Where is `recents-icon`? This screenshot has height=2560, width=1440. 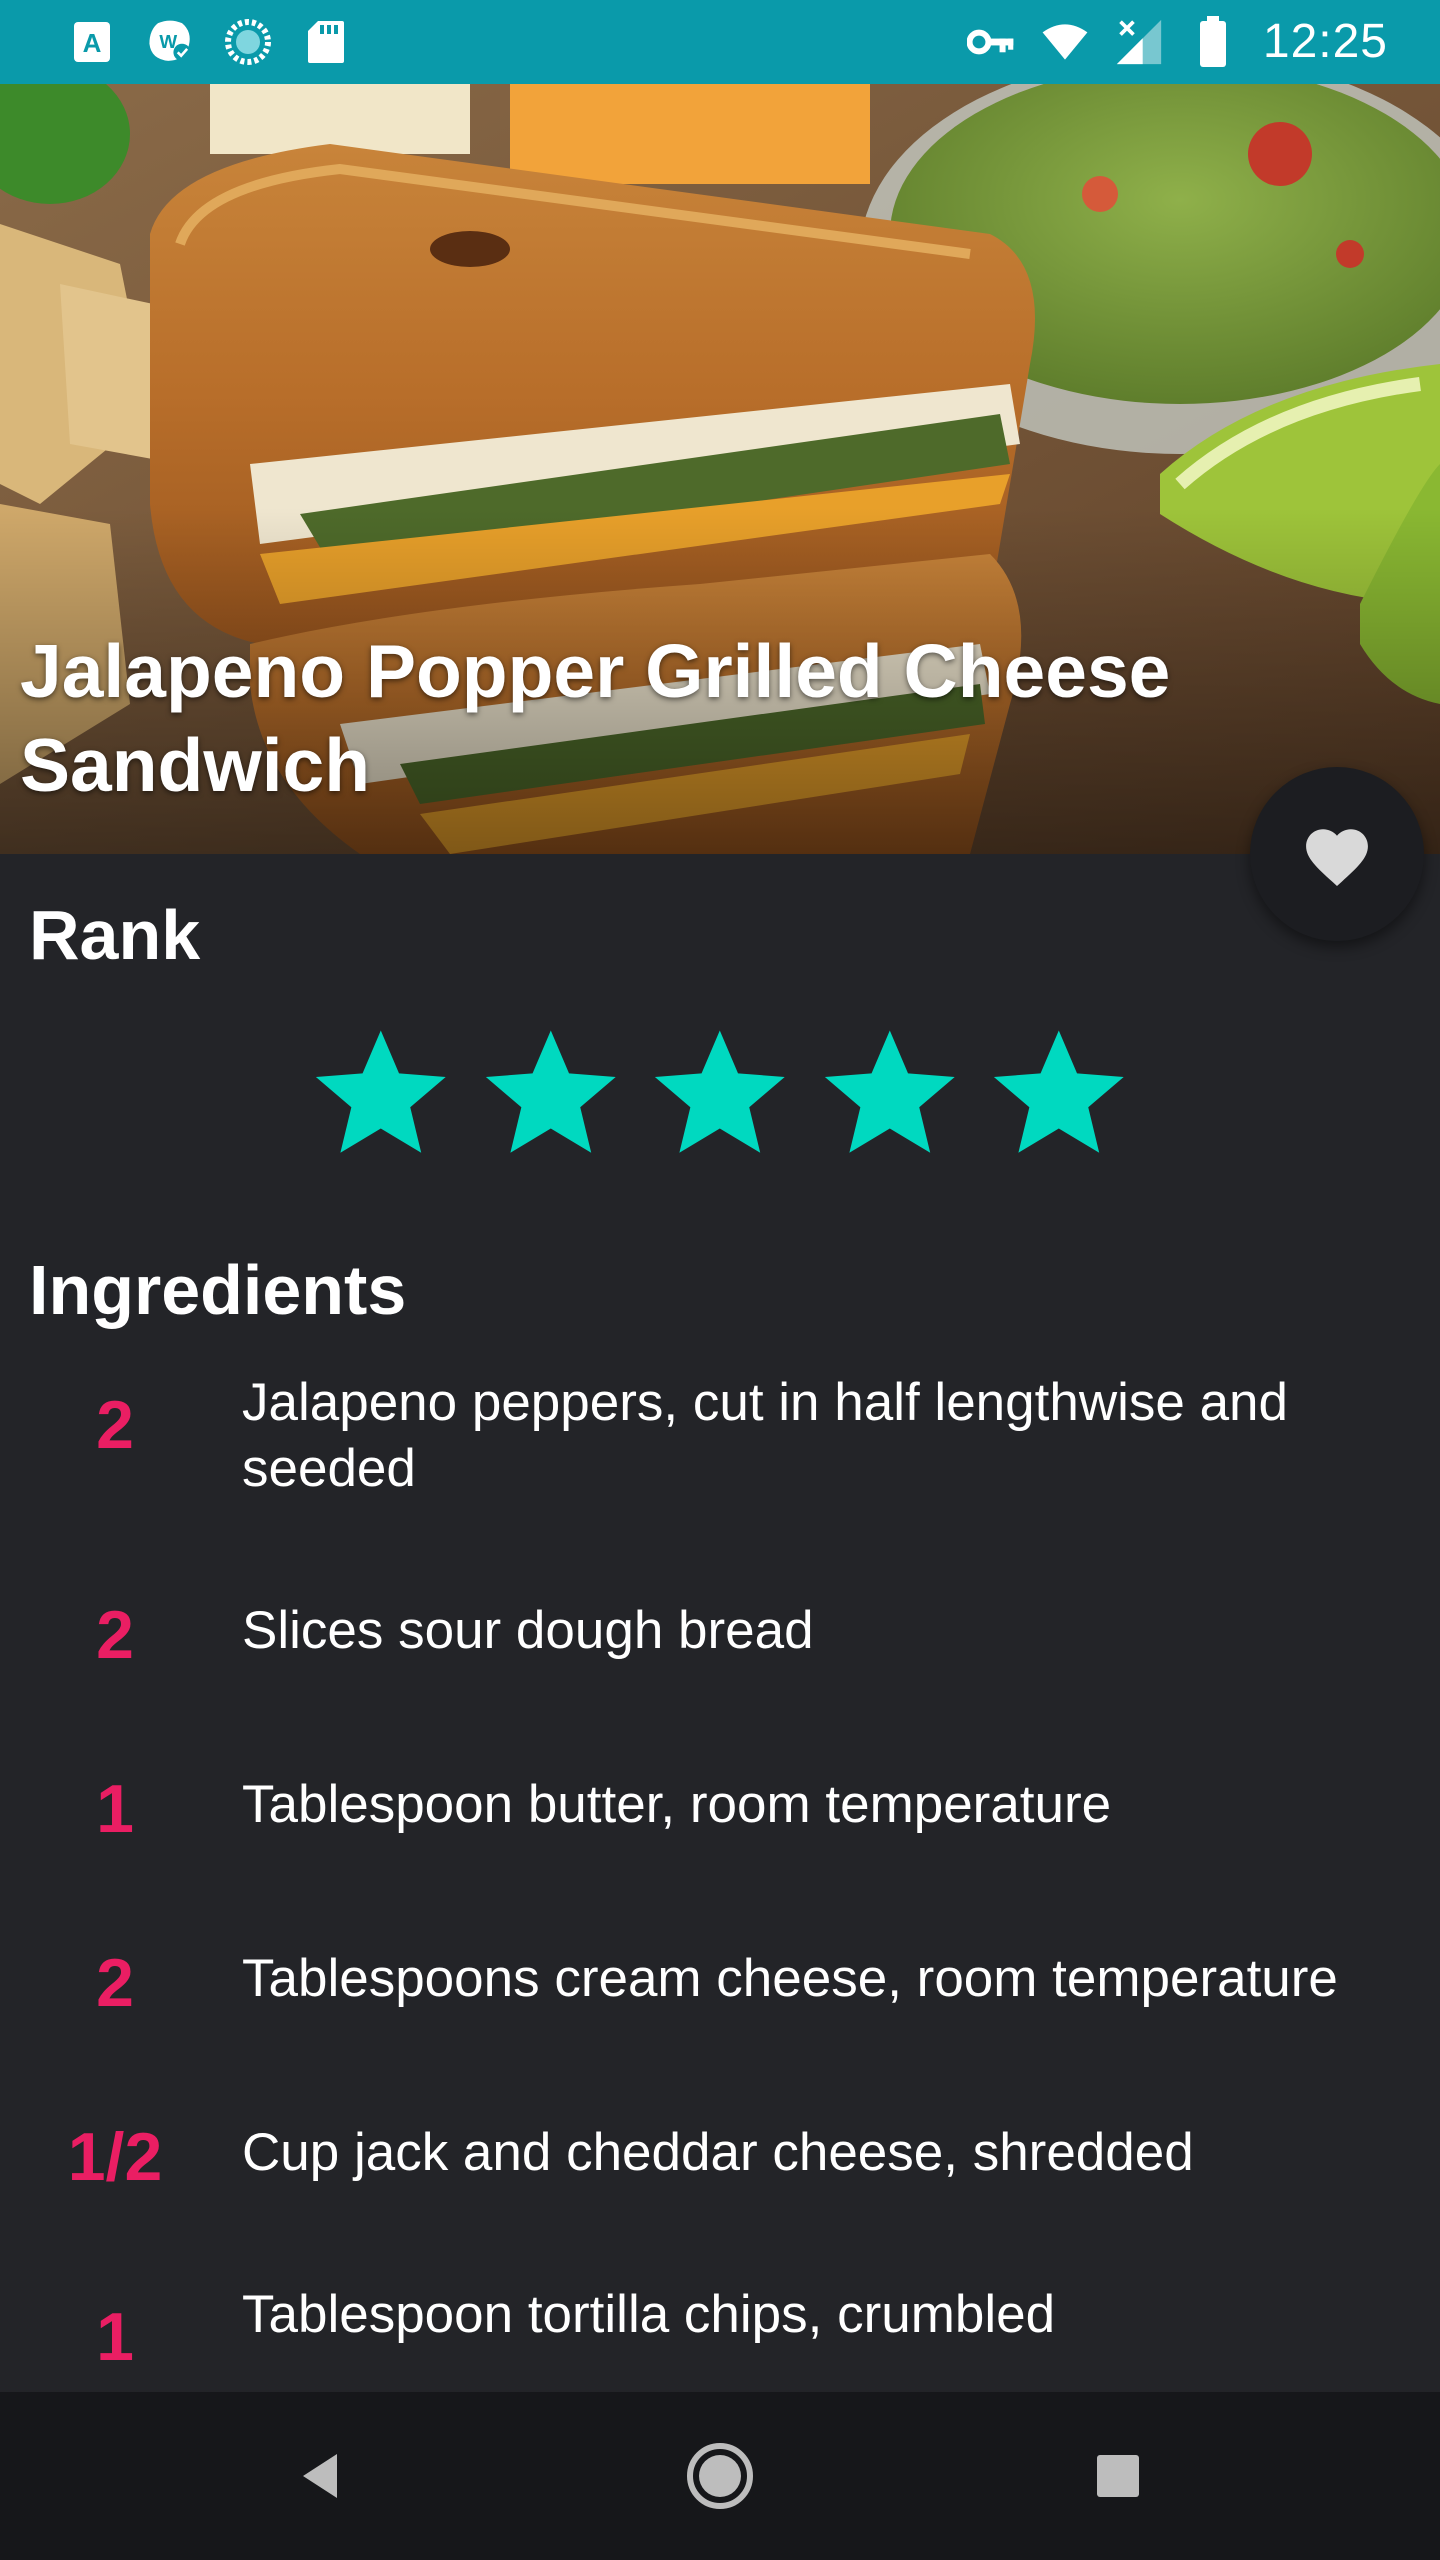 recents-icon is located at coordinates (1118, 2476).